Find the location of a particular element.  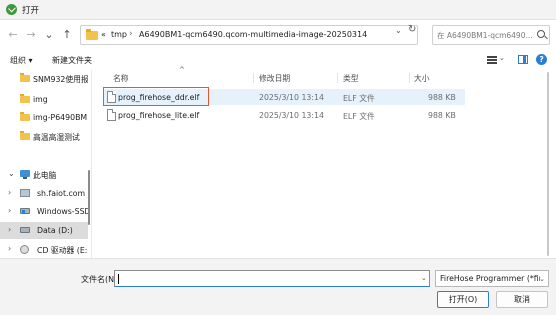

filename-input is located at coordinates (272, 278).